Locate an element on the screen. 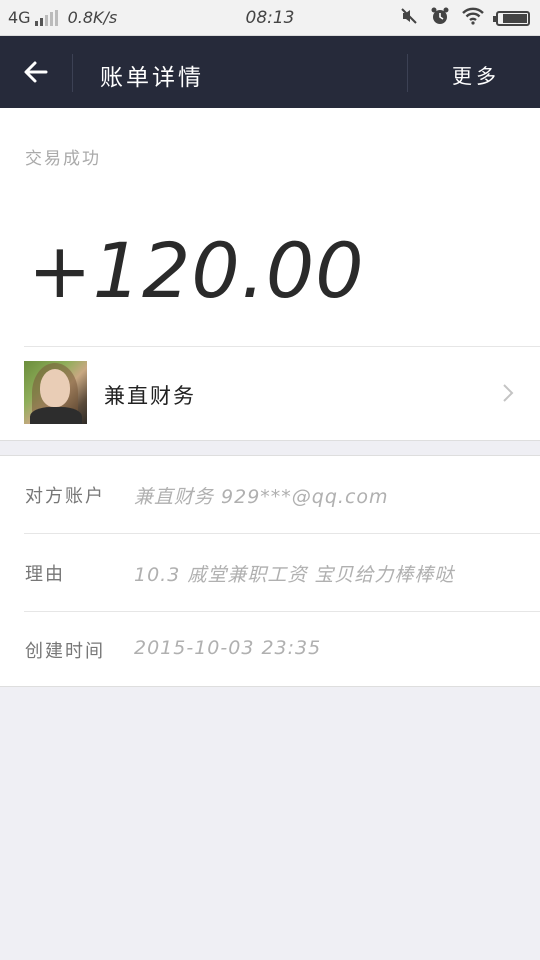 The image size is (540, 960). detail-value: 兼直财务 929***@qq.com is located at coordinates (261, 497).